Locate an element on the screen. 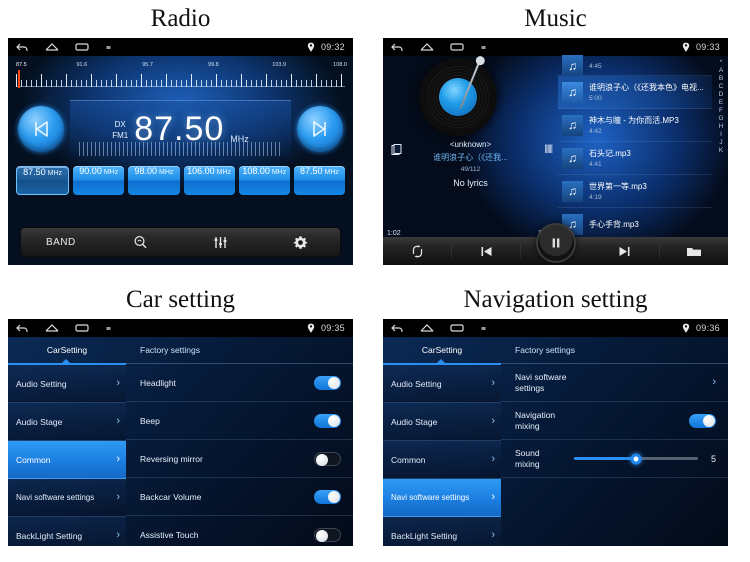 This screenshot has width=750, height=562. track-meta: <unknown> 谁明浪子心（《还我... 49/112 is located at coordinates (470, 156).